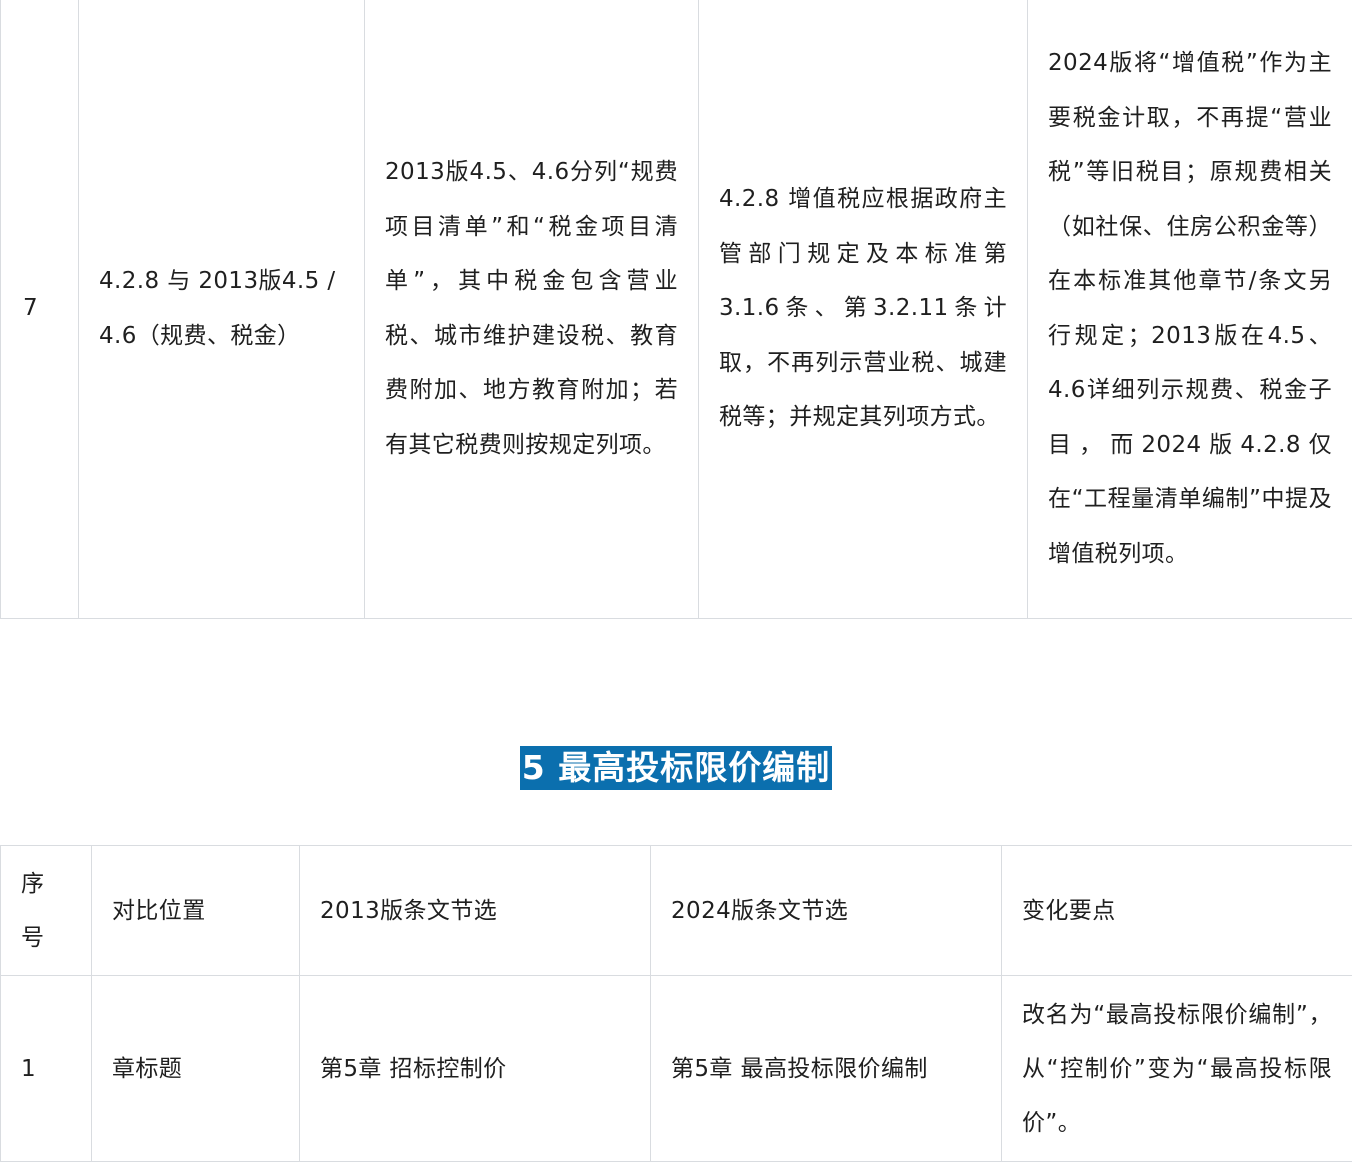  What do you see at coordinates (1177, 1069) in the screenshot?
I see `change-points: 改名为“最高投标限价编制”，从“控制价”变为“最高投标限价”。` at bounding box center [1177, 1069].